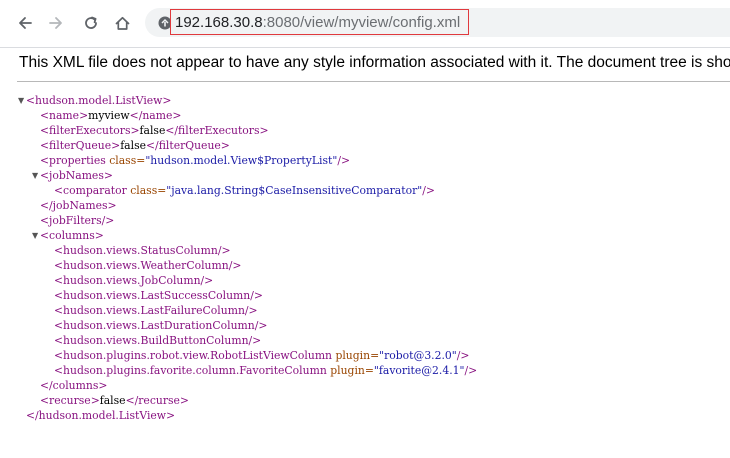 The width and height of the screenshot is (730, 458). I want to click on toolbar-divider, so click(365, 47).